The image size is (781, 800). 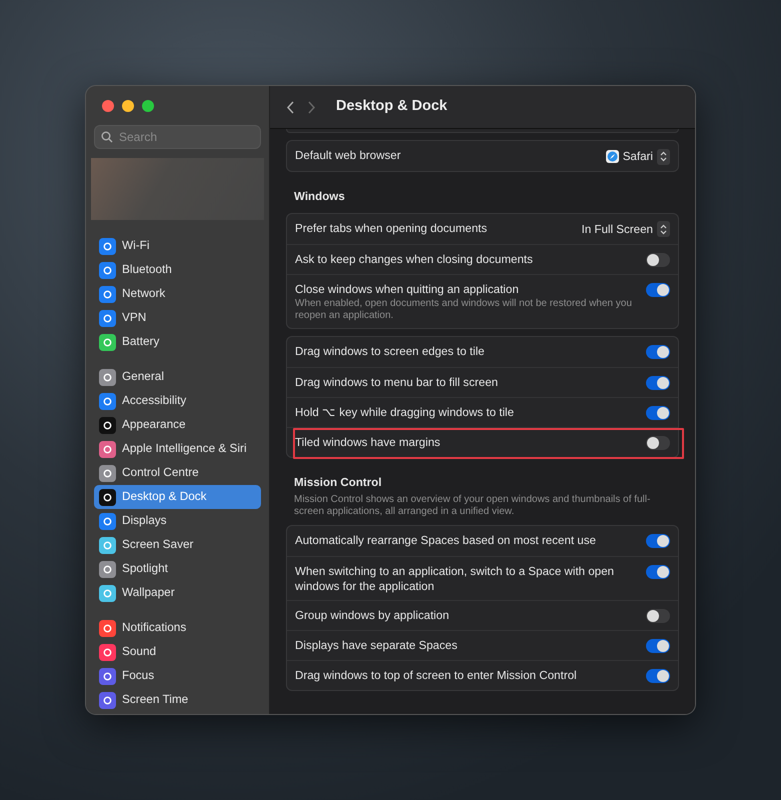 What do you see at coordinates (348, 155) in the screenshot?
I see `setting-label: Default web browser` at bounding box center [348, 155].